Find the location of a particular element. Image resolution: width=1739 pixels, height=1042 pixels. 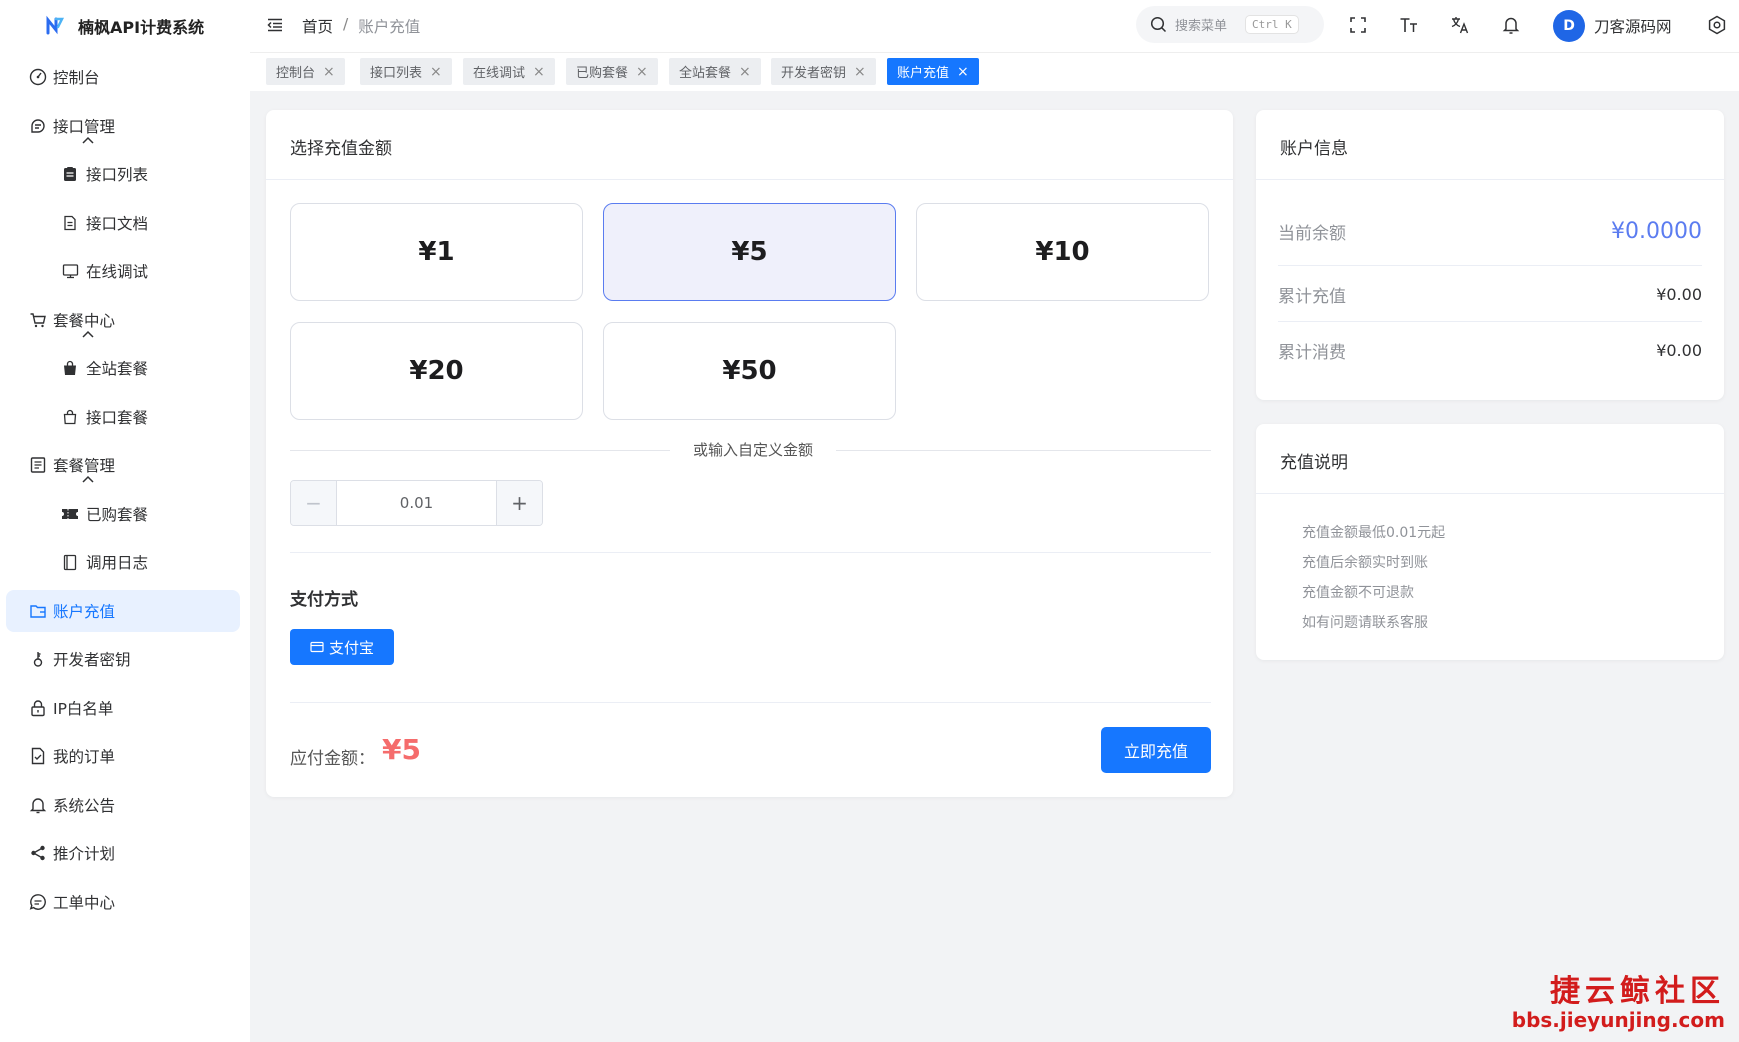

sidebar-item-label: 已购套餐 is located at coordinates (117, 514).